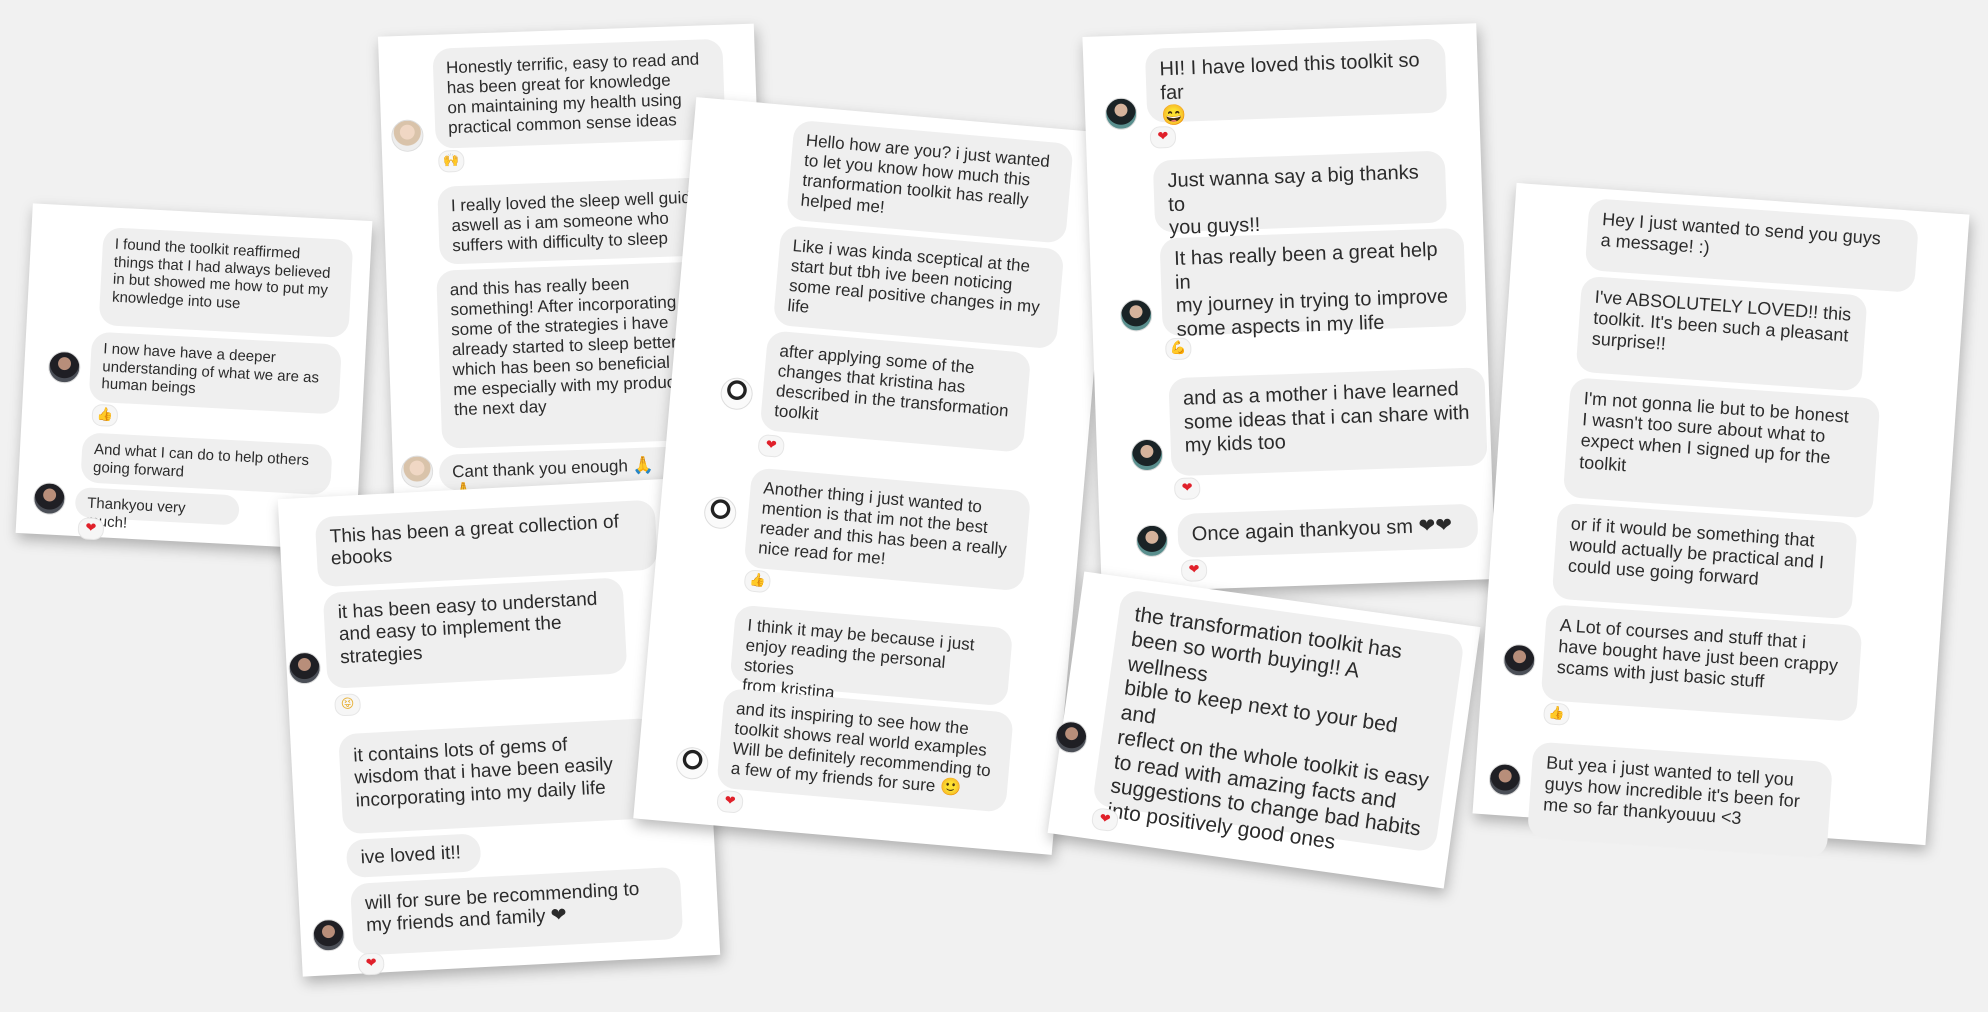  Describe the element at coordinates (1178, 349) in the screenshot. I see `muscle-reaction: 💪` at that location.